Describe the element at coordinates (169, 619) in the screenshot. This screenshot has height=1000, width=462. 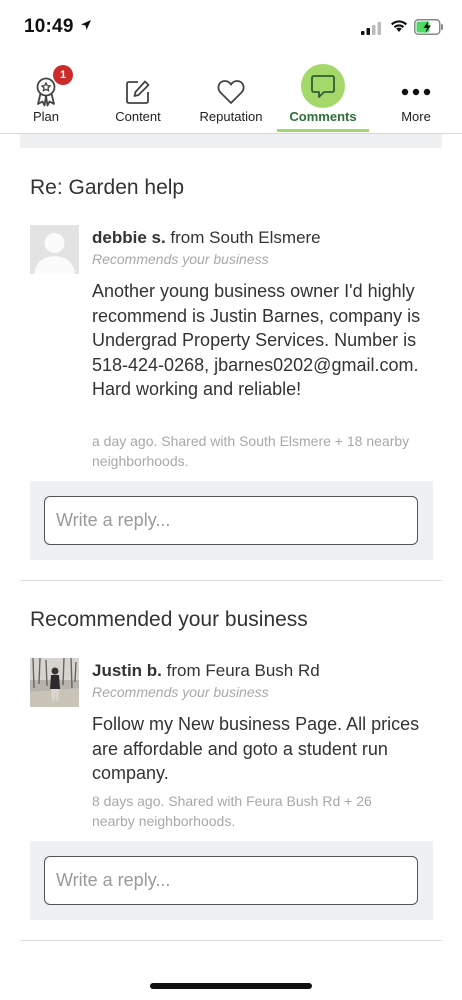
I see `post-title: Recommended your business` at that location.